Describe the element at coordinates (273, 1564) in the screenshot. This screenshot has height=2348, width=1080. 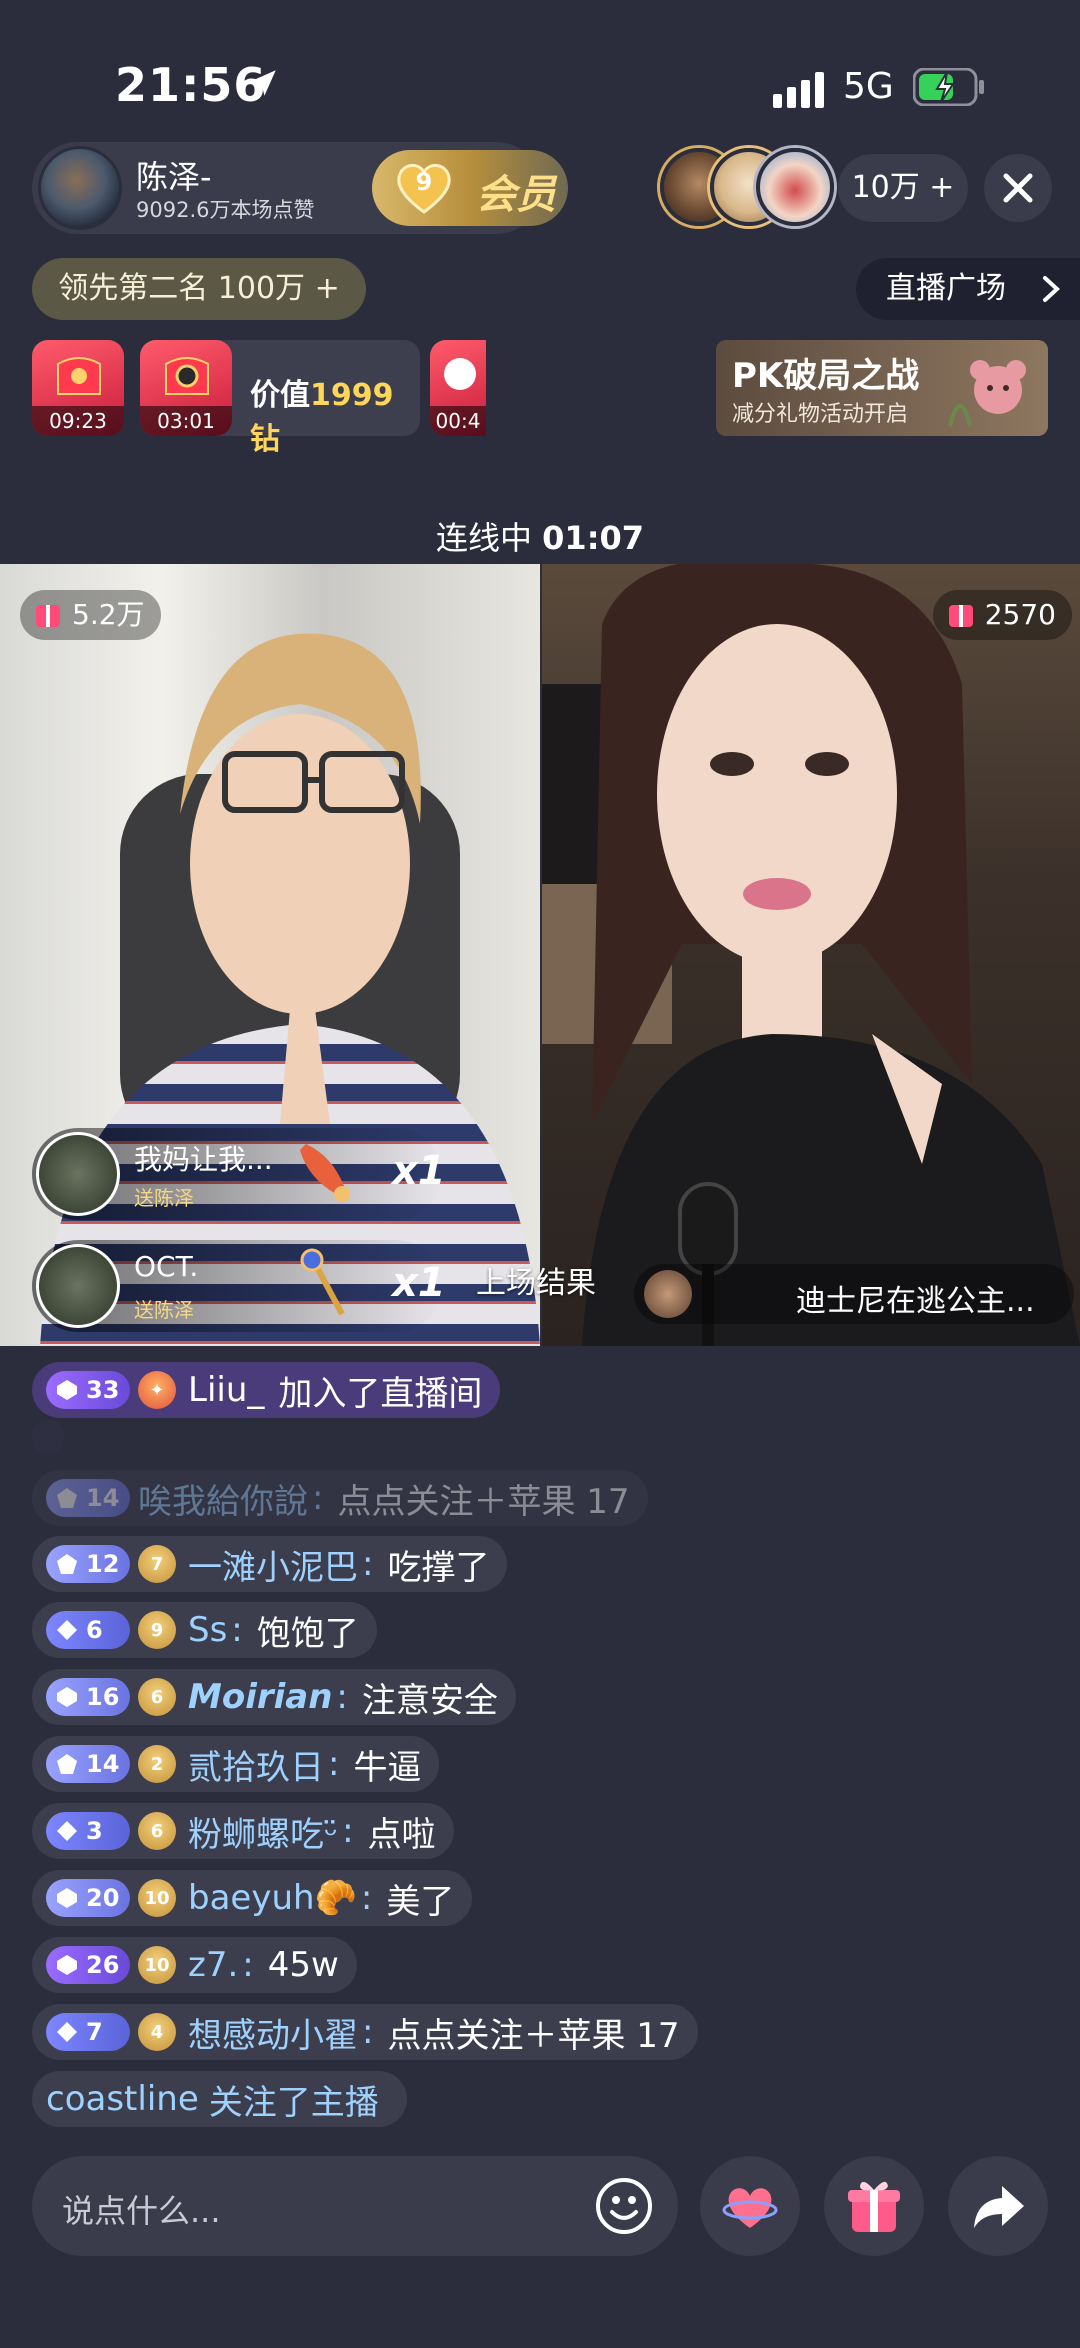
I see `chat-username: 一滩小泥巴` at that location.